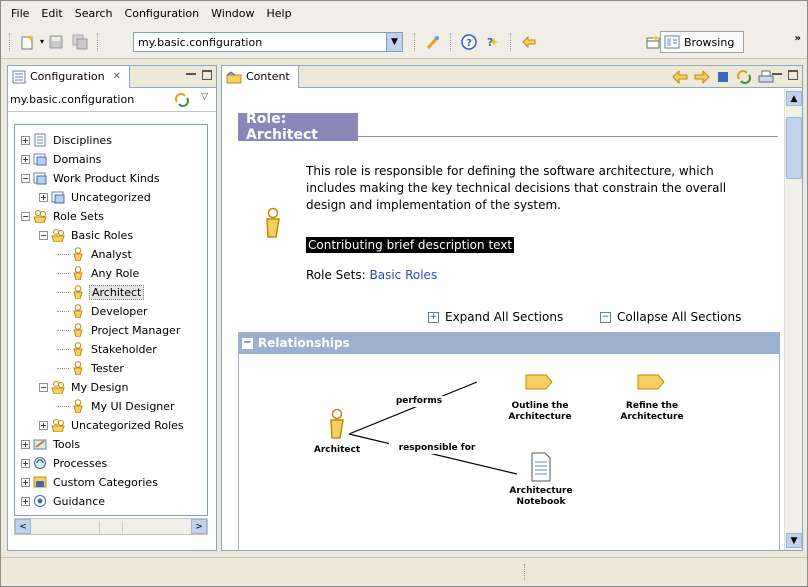 The height and width of the screenshot is (587, 808). I want to click on tree-item: + Custom Categories, so click(90, 482).